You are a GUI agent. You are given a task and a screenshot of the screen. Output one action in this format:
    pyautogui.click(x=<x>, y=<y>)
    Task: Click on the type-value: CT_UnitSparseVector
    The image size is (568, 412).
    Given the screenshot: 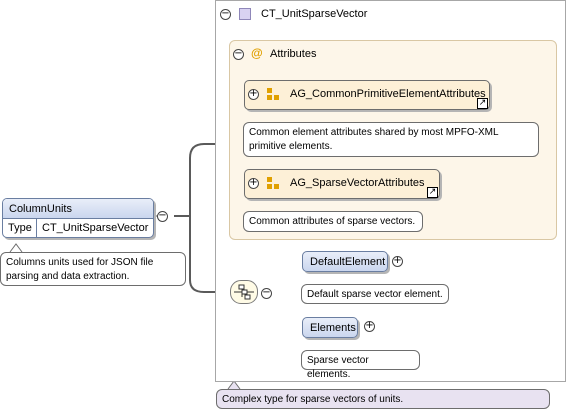 What is the action you would take?
    pyautogui.click(x=95, y=228)
    